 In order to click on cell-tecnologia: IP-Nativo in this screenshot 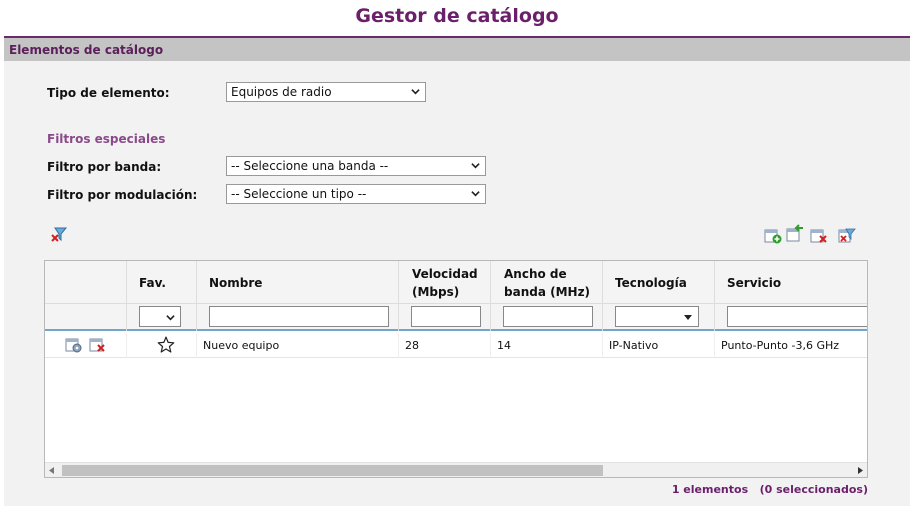, I will do `click(659, 345)`.